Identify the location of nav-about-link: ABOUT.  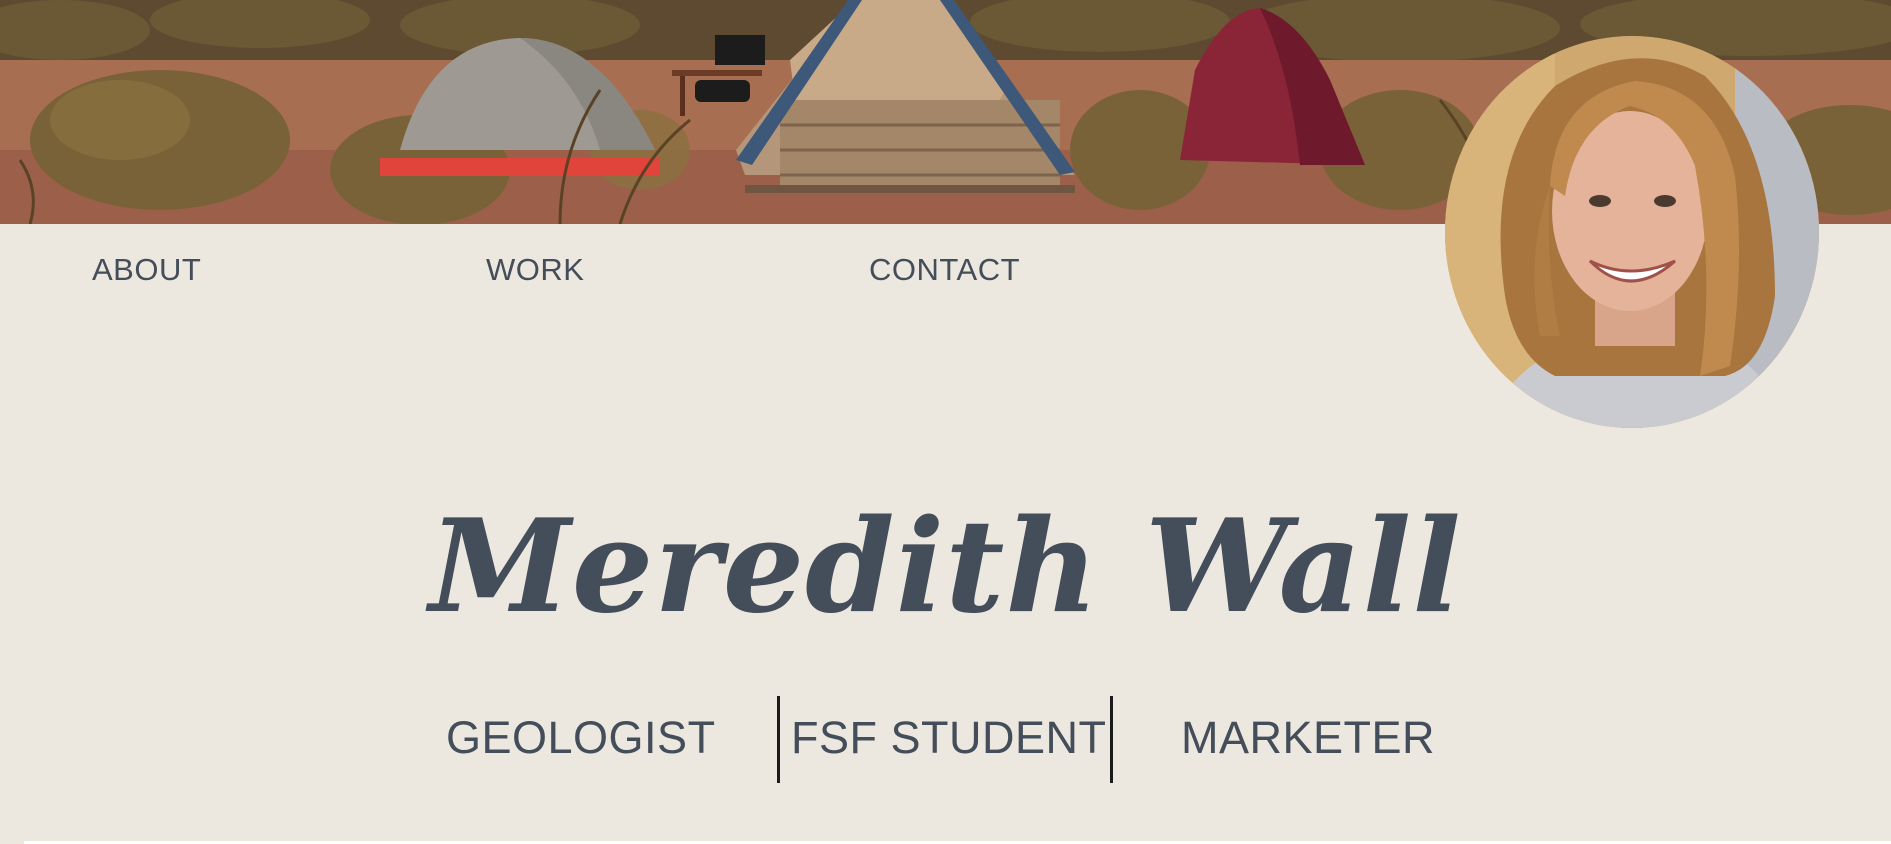
(146, 270).